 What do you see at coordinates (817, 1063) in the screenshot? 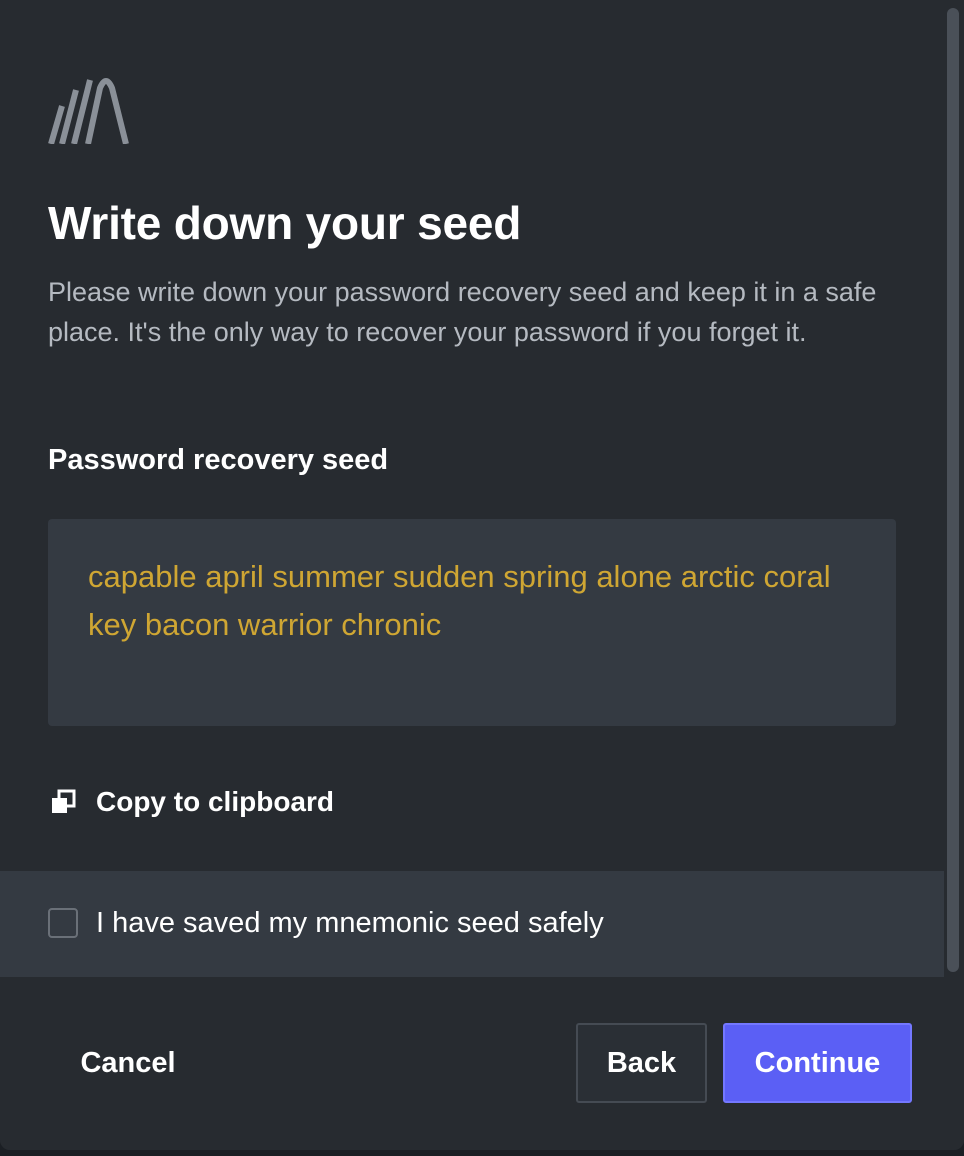
I see `continue-button: Continue` at bounding box center [817, 1063].